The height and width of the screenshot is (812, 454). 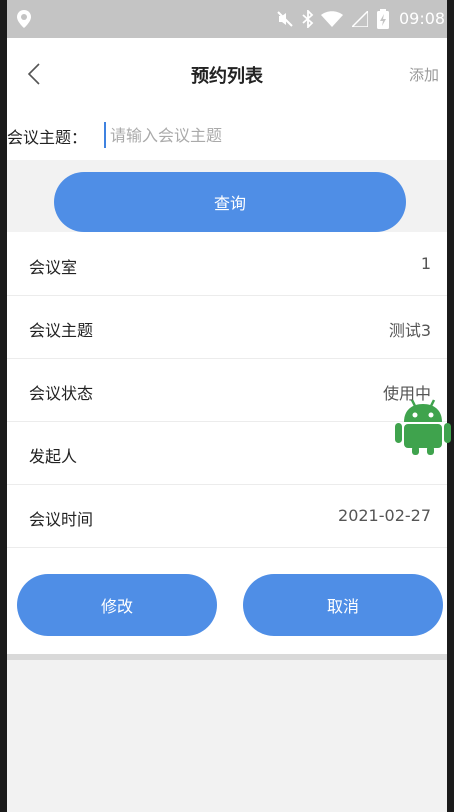 I want to click on edit-button: 修改, so click(x=117, y=605).